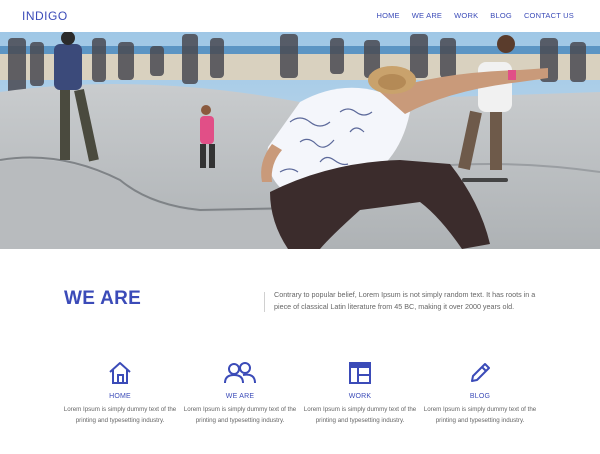  What do you see at coordinates (120, 396) in the screenshot?
I see `feature-home-title: HOME` at bounding box center [120, 396].